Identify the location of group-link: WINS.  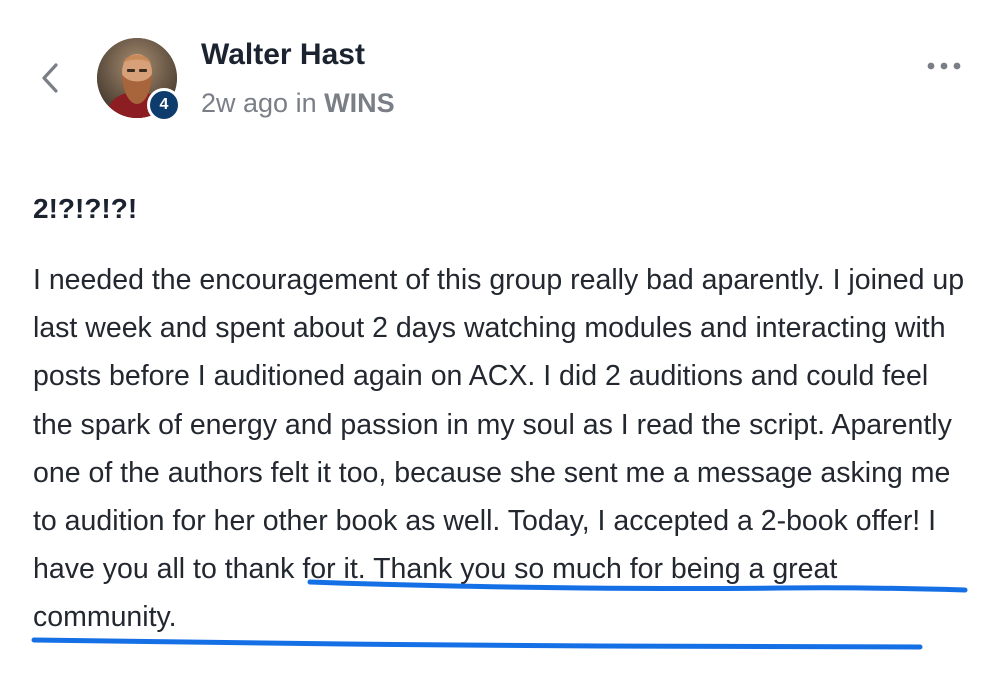
(359, 103).